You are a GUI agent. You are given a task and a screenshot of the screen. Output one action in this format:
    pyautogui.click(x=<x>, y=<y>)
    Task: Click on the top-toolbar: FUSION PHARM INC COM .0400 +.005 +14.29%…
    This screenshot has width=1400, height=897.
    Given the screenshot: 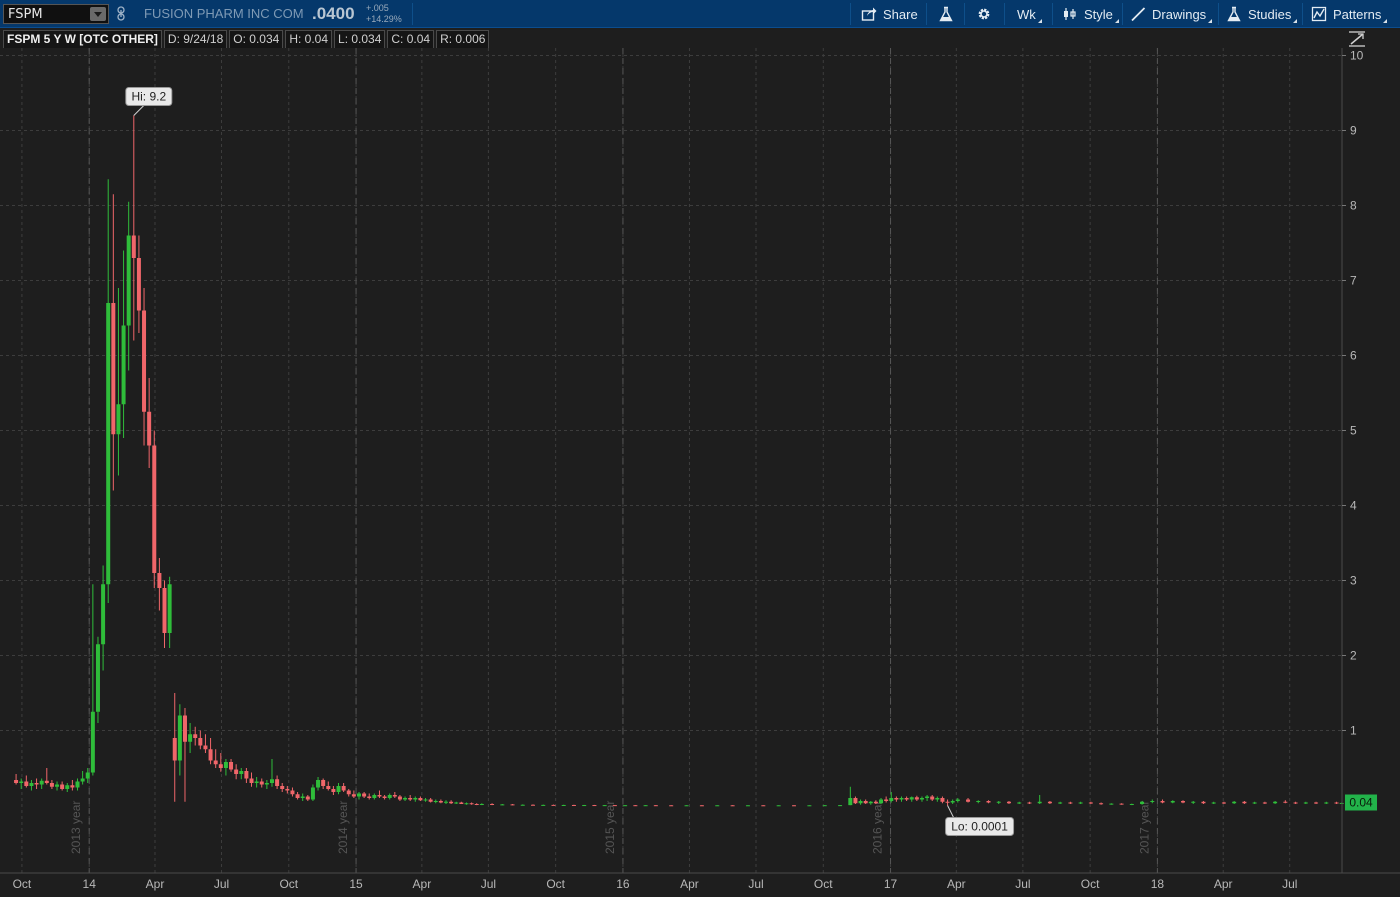 What is the action you would take?
    pyautogui.click(x=700, y=14)
    